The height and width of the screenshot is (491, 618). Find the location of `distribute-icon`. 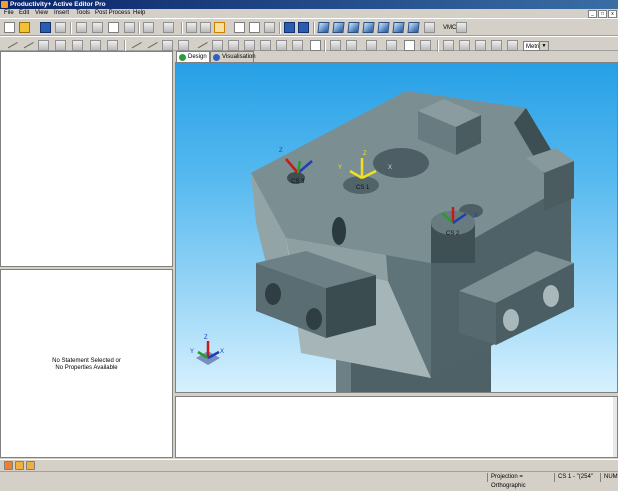

distribute-icon is located at coordinates (496, 45).